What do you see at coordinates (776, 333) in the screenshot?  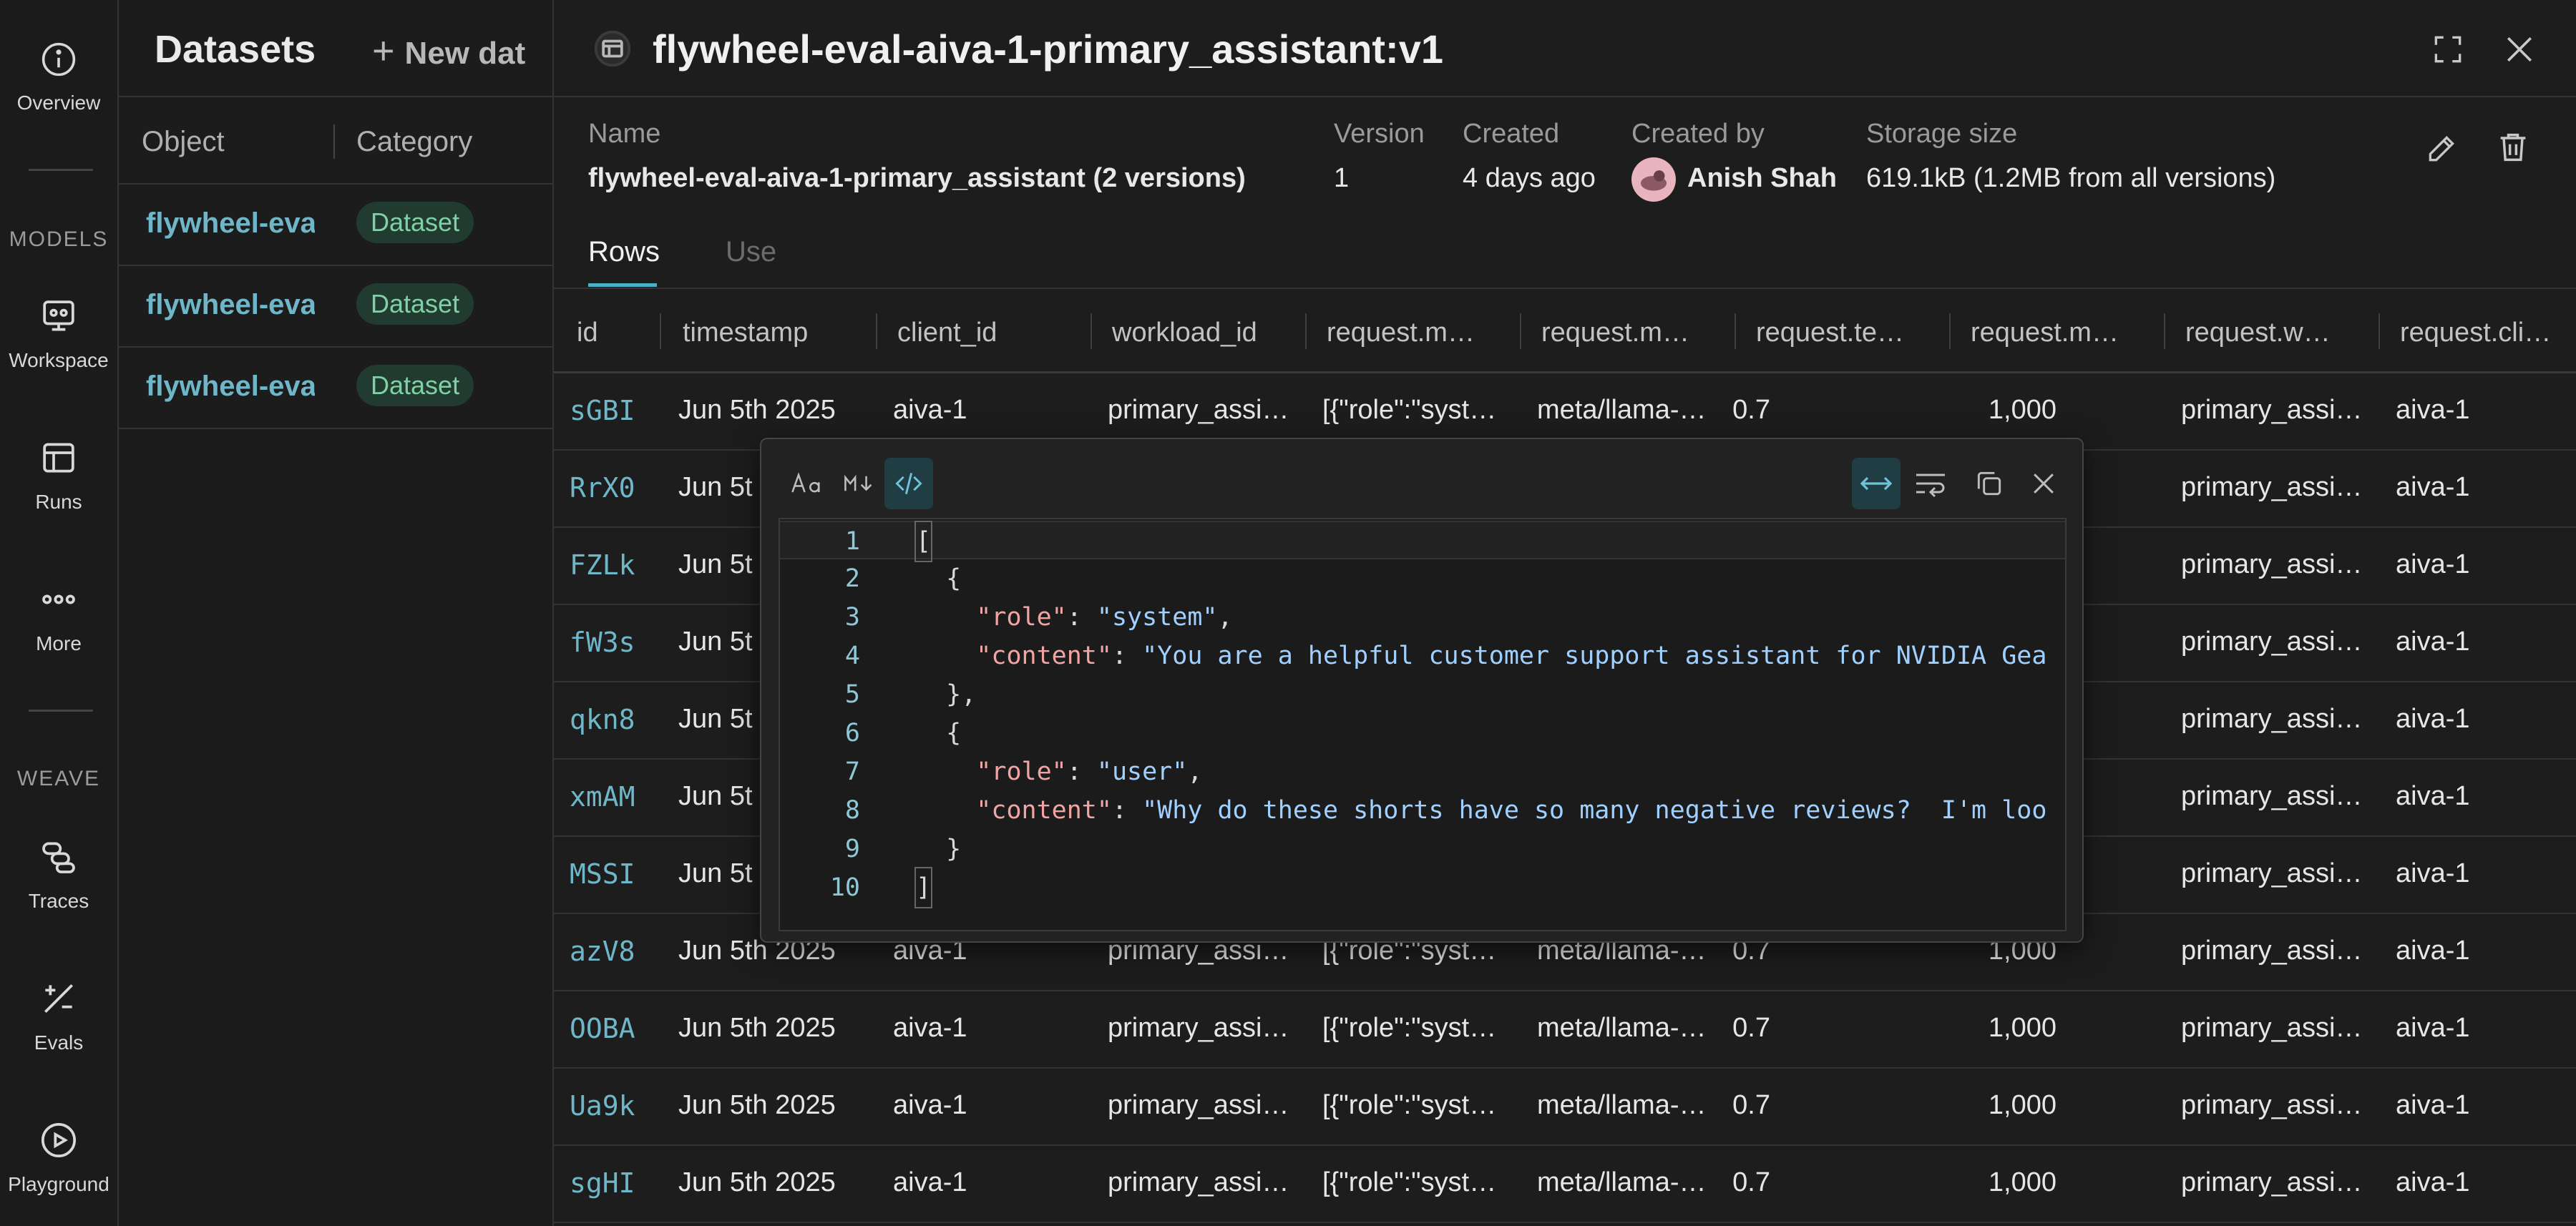 I see `col-header: timestamp` at bounding box center [776, 333].